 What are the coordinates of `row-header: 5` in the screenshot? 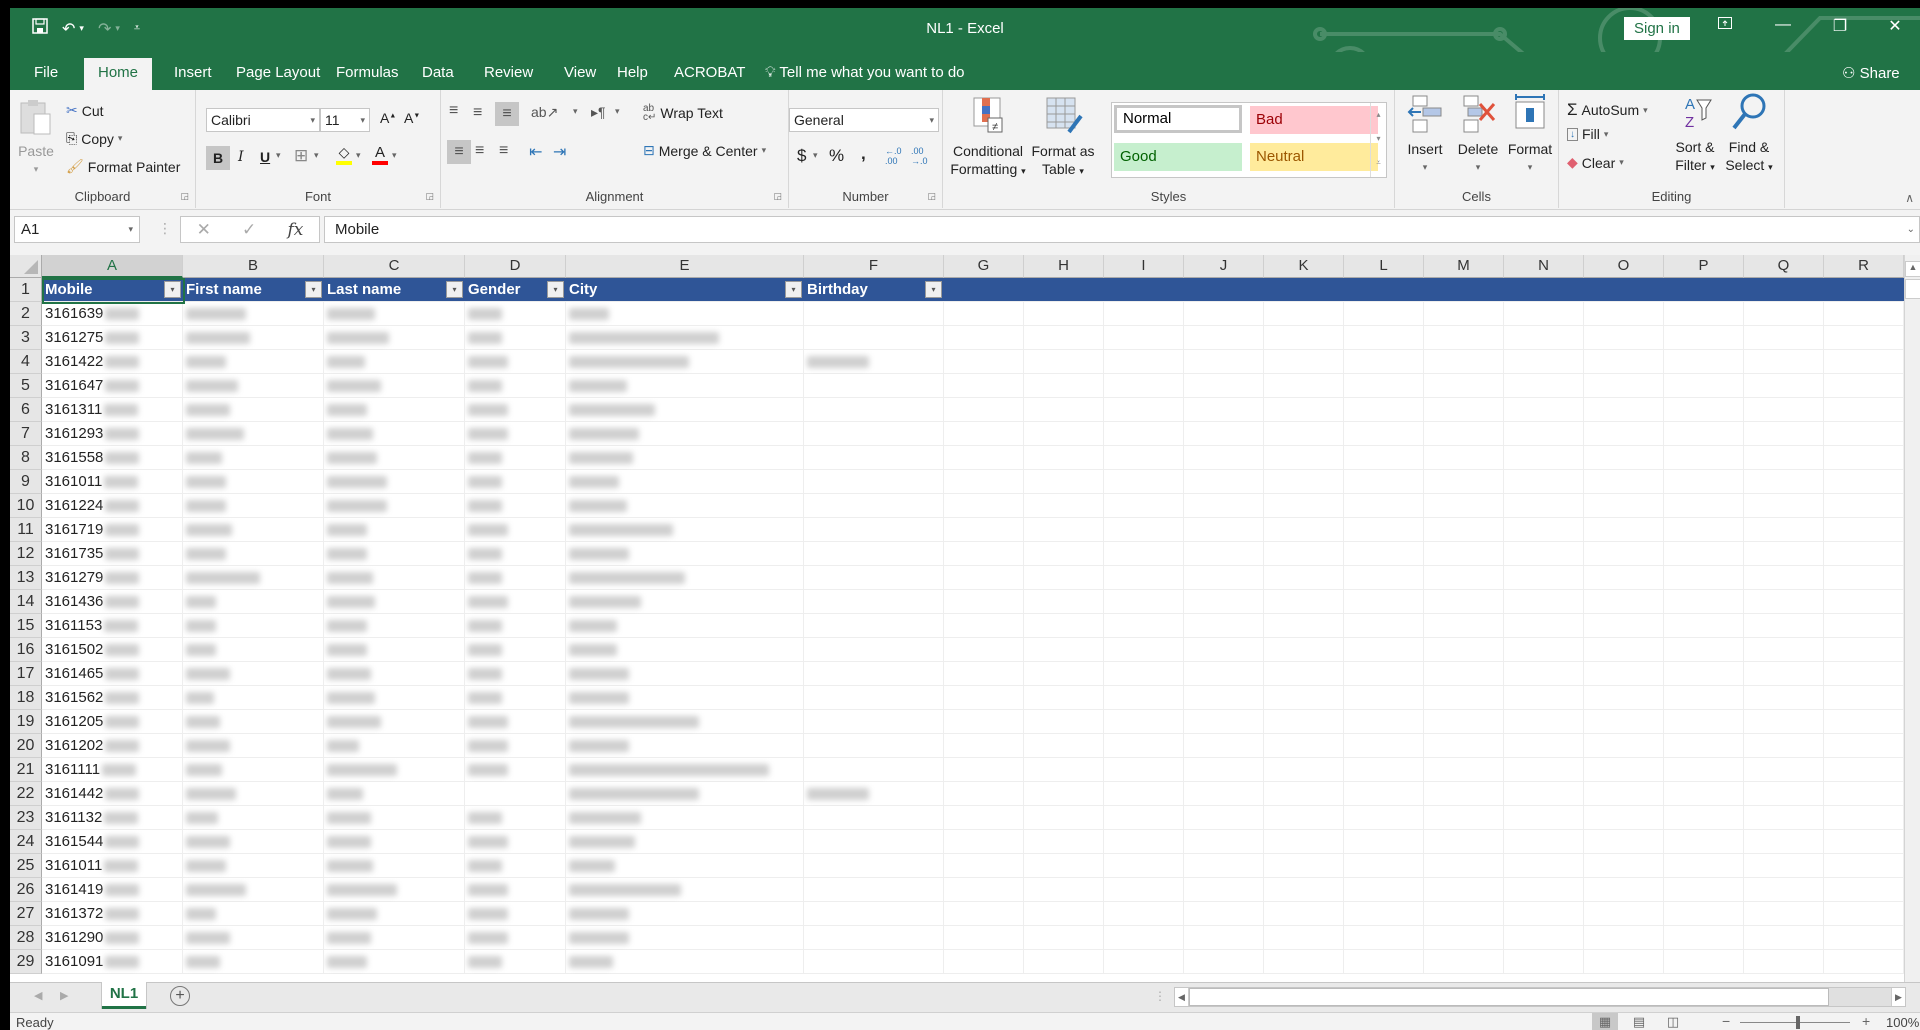 It's located at (26, 386).